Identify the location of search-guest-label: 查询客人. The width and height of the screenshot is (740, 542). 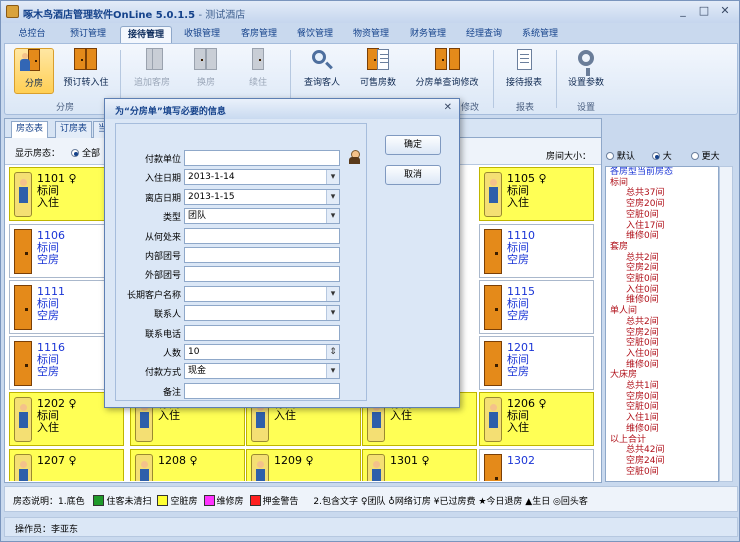
(321, 83).